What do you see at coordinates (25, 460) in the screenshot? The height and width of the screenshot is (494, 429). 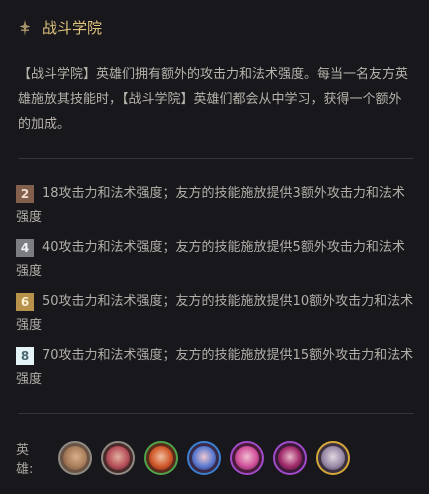 I see `champions-label: 英雄:` at bounding box center [25, 460].